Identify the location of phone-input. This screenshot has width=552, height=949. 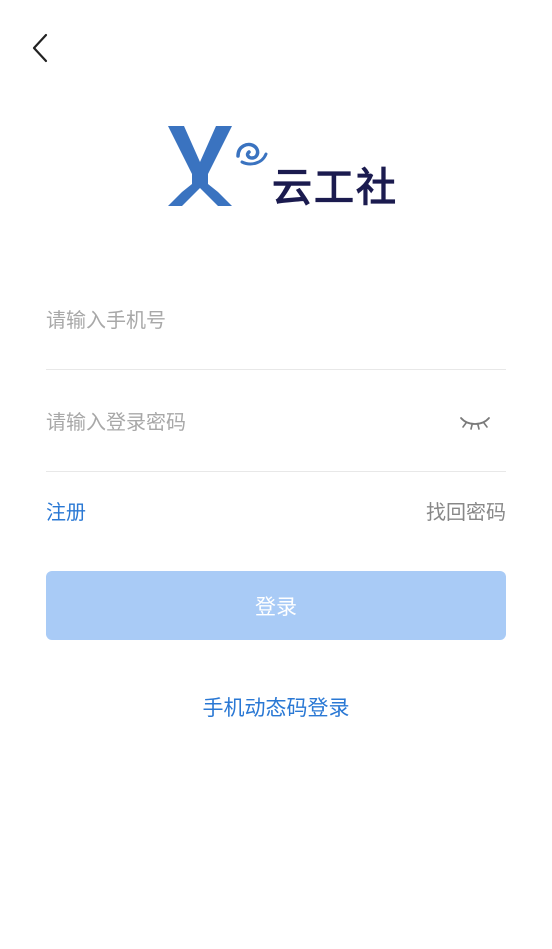
(246, 319).